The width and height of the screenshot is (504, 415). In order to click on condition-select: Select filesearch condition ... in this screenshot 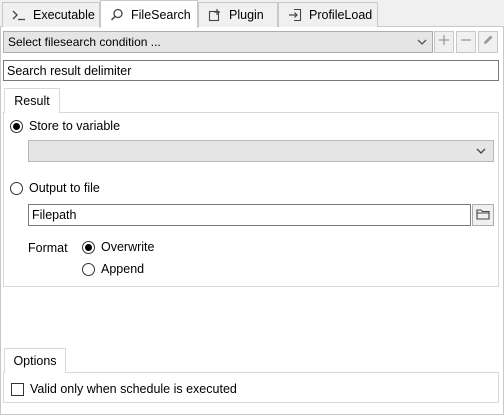, I will do `click(218, 42)`.